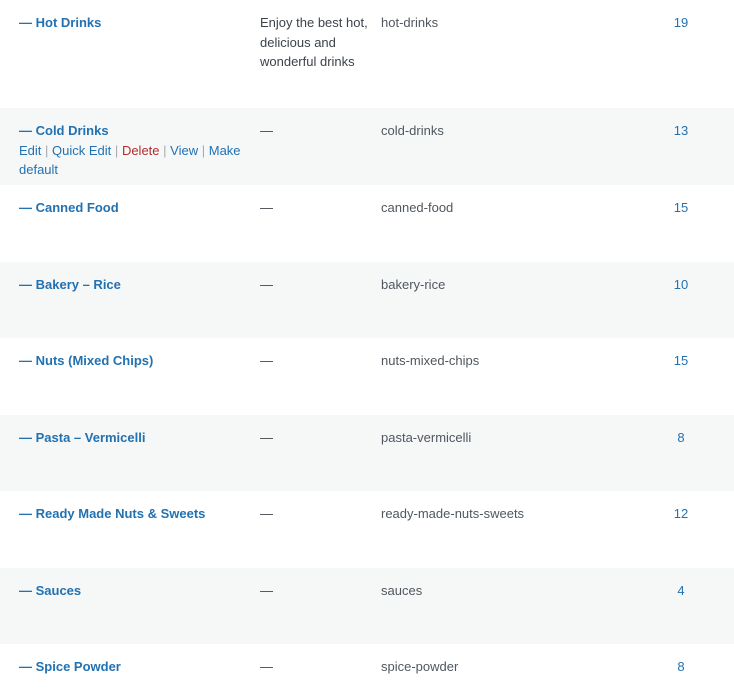 Image resolution: width=734 pixels, height=690 pixels. What do you see at coordinates (82, 437) in the screenshot?
I see `category-name-link: — Pasta – Vermicelli` at bounding box center [82, 437].